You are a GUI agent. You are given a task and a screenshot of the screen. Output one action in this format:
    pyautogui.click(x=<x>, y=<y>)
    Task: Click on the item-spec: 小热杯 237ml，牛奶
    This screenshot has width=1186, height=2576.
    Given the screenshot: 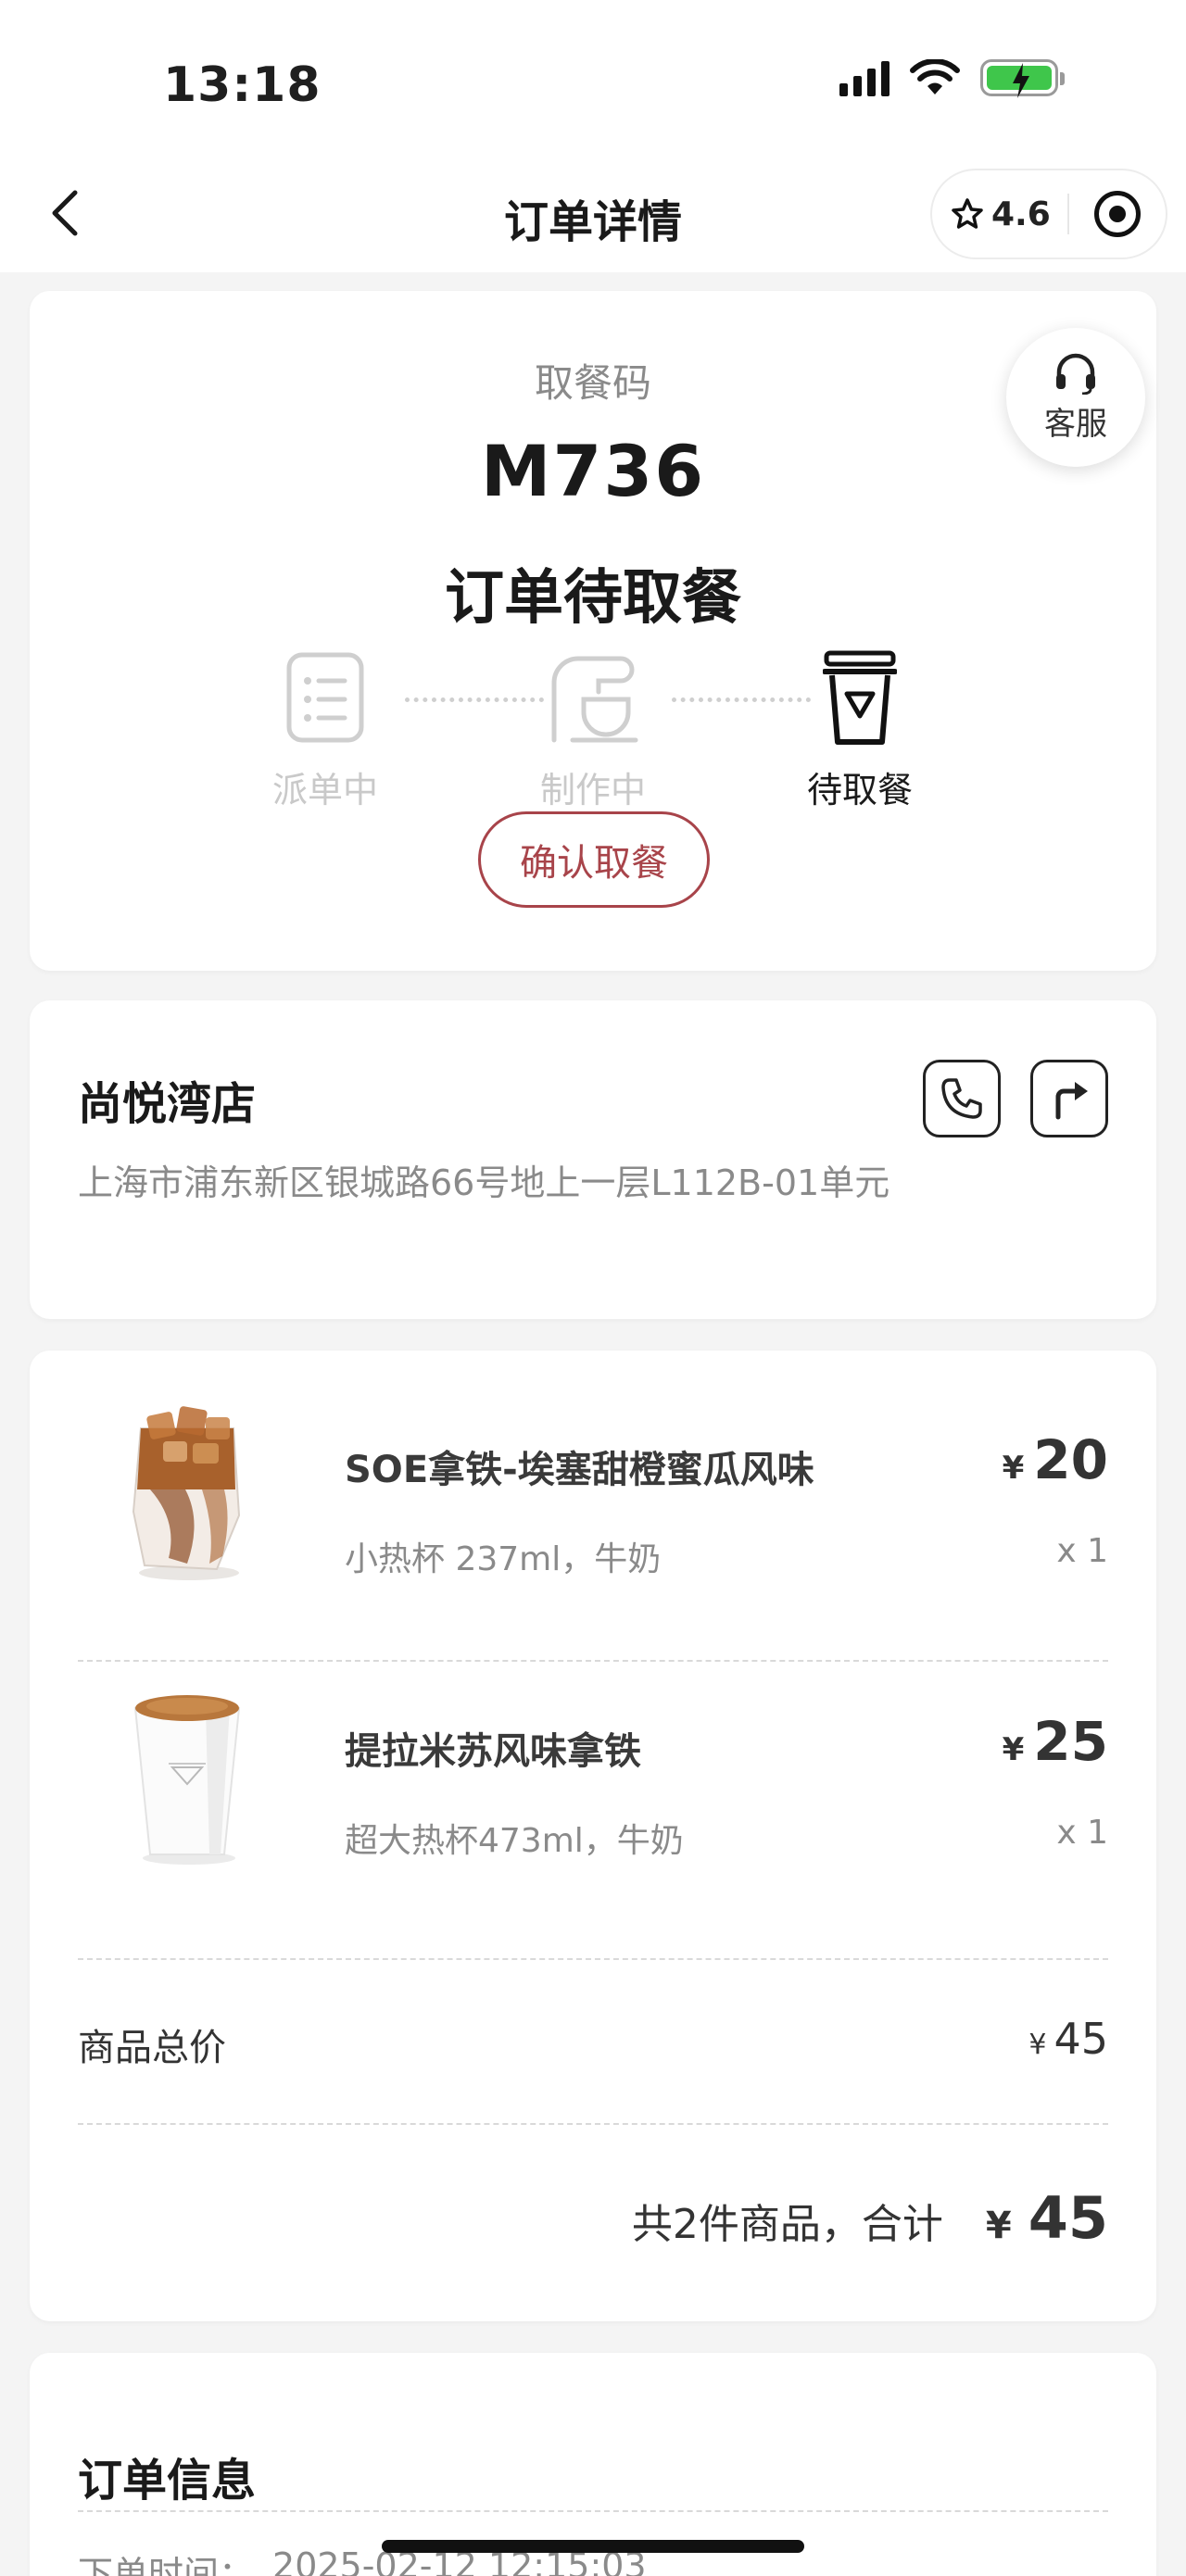 What is the action you would take?
    pyautogui.click(x=503, y=1559)
    